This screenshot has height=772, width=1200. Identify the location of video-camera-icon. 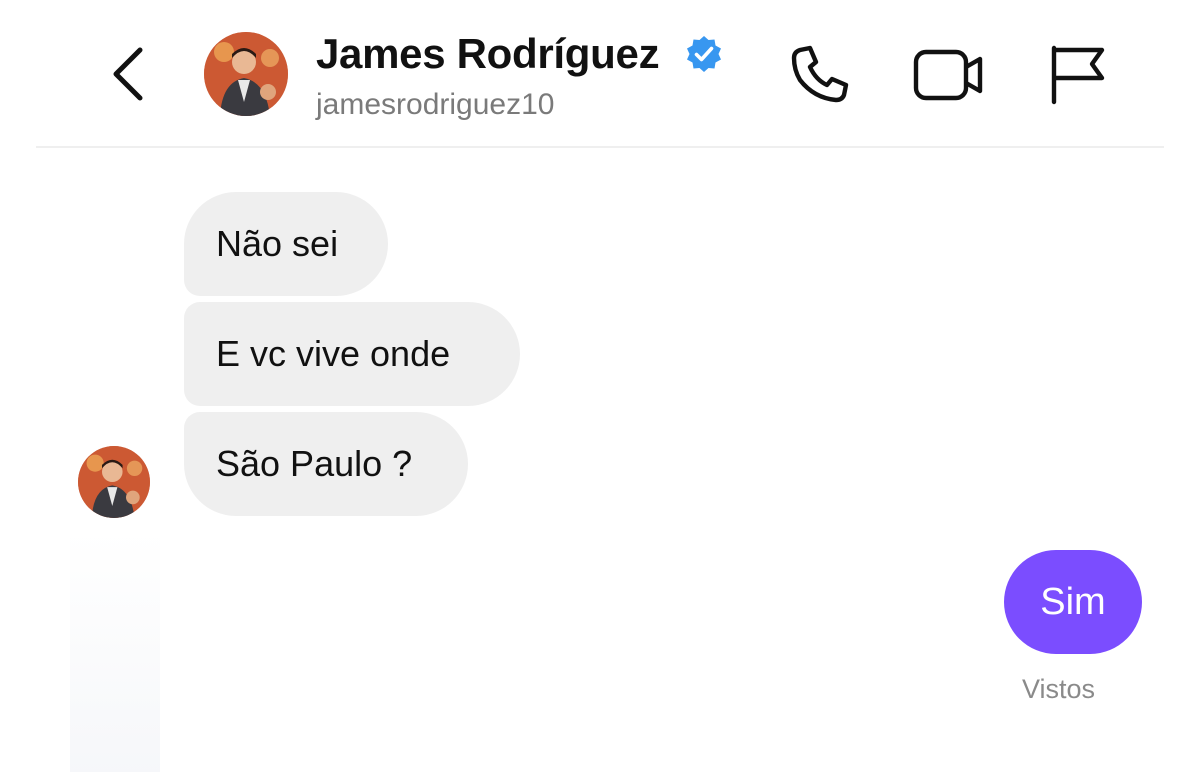
(948, 75).